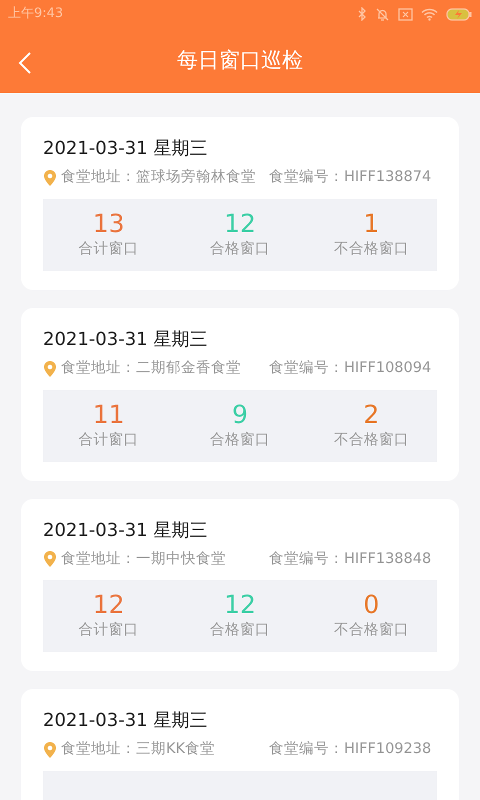 The width and height of the screenshot is (480, 800). What do you see at coordinates (25, 62) in the screenshot?
I see `back-icon` at bounding box center [25, 62].